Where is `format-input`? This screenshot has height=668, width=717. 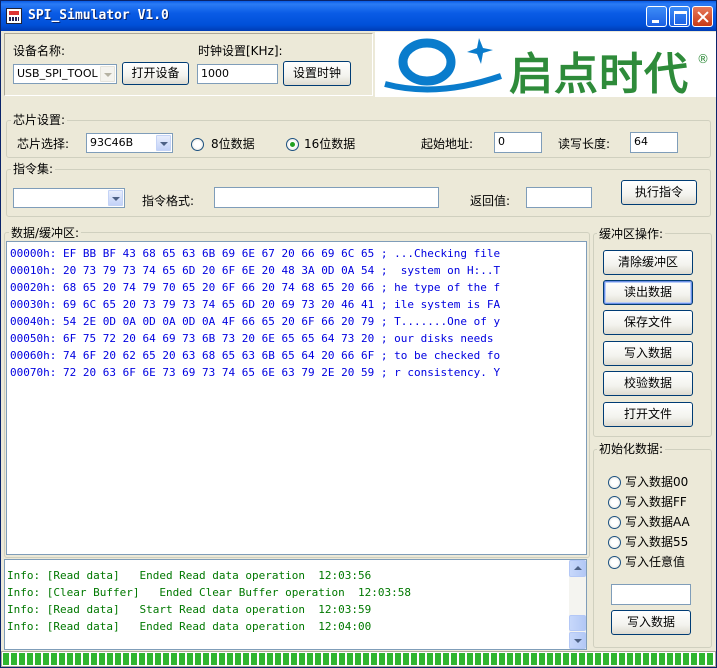 format-input is located at coordinates (326, 197).